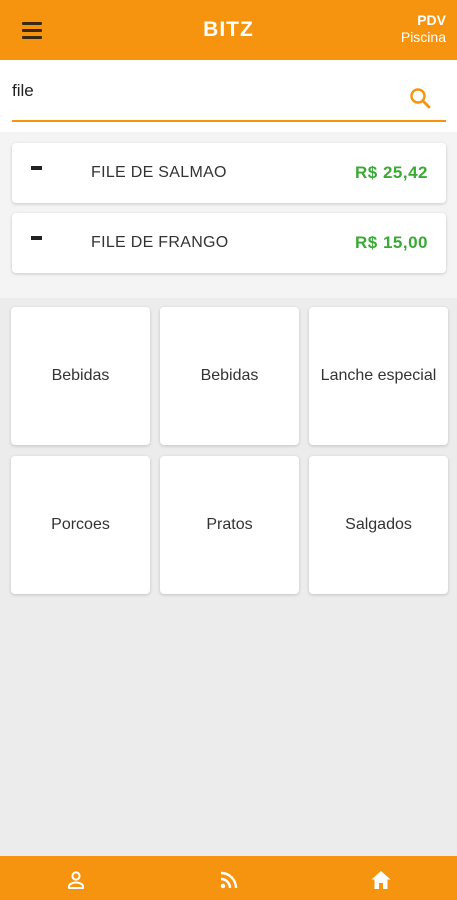 The width and height of the screenshot is (457, 900). I want to click on top-app-bar: BITZ PDV Piscina, so click(228, 30).